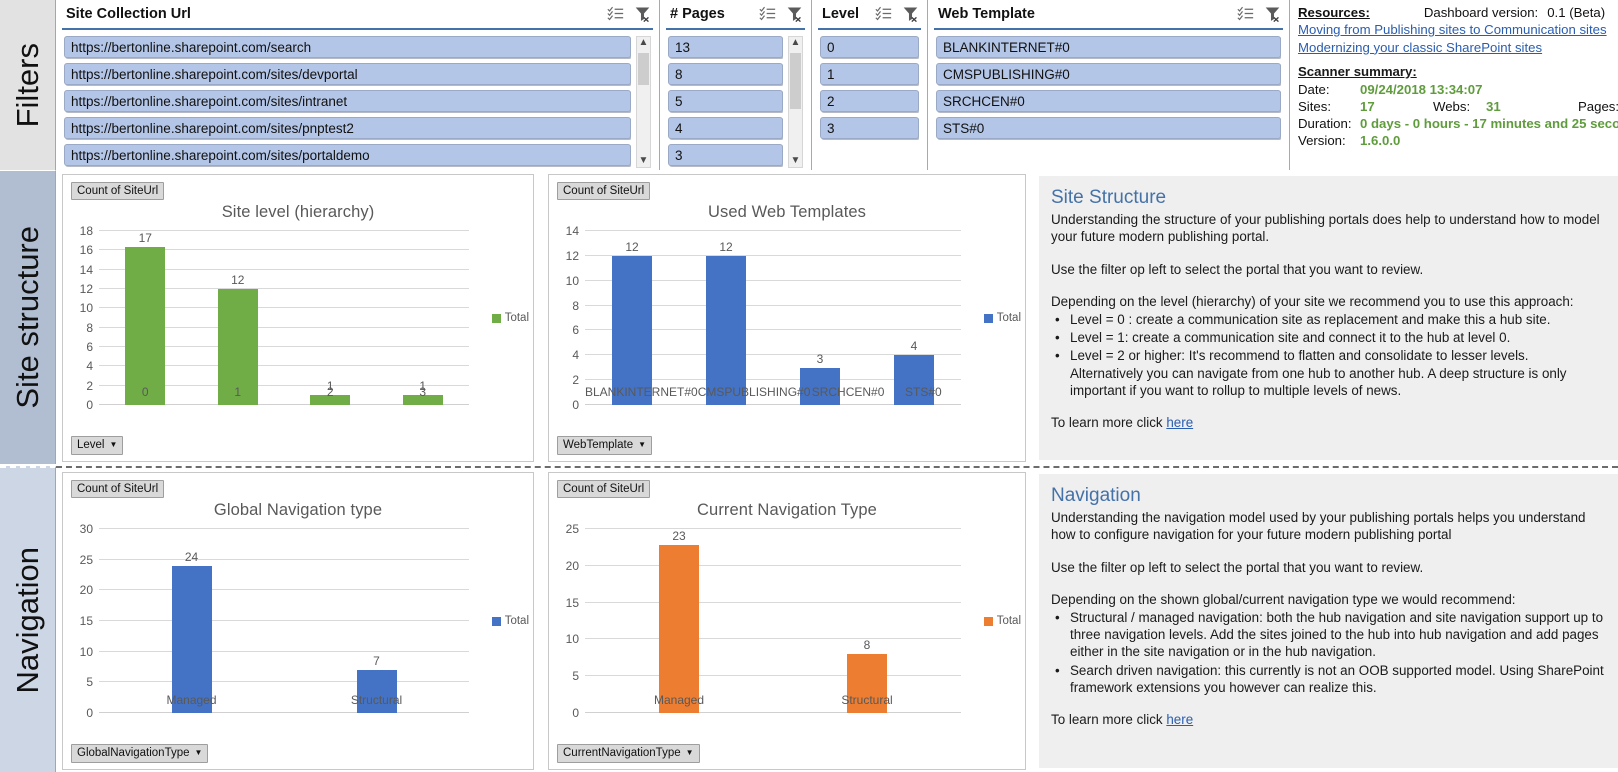  Describe the element at coordinates (566, 621) in the screenshot. I see `y-axis: 0 5 10 15 20 25` at that location.